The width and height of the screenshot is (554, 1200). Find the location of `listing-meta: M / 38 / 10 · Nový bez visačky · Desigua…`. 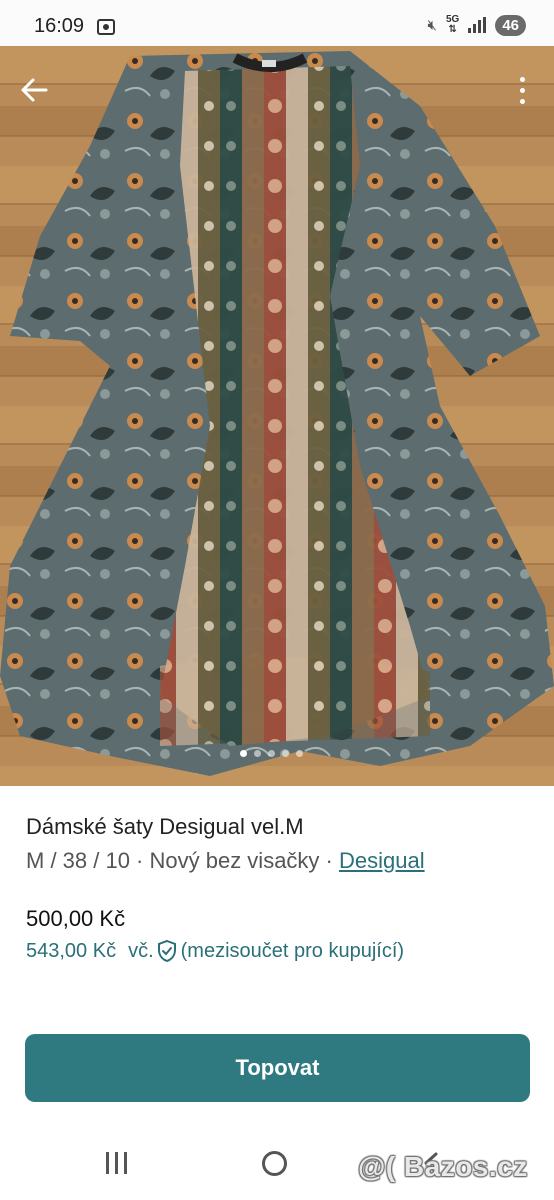

listing-meta: M / 38 / 10 · Nový bez visačky · Desigua… is located at coordinates (225, 861).